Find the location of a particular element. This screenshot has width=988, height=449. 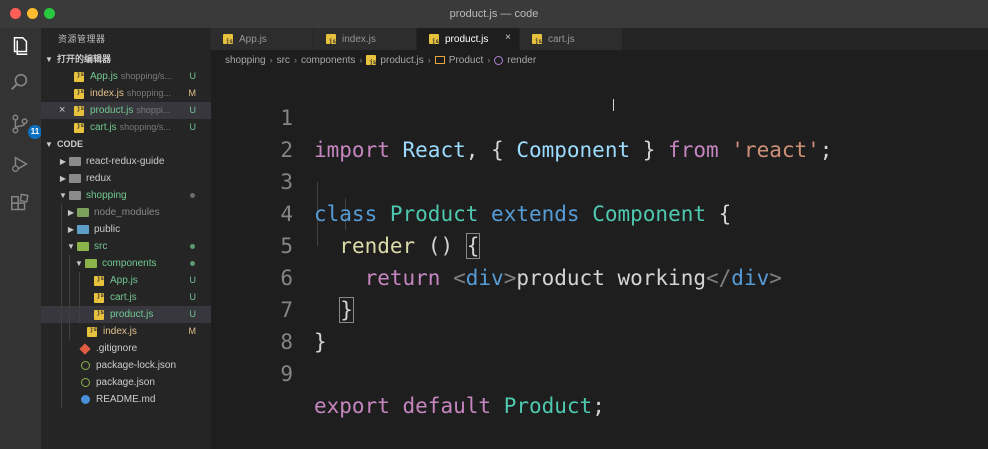

tree-file: package-lock.json is located at coordinates (126, 365).